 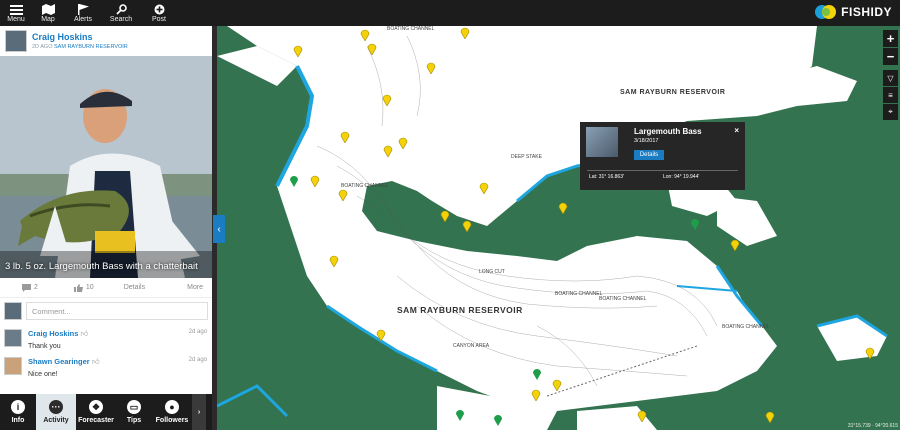 What do you see at coordinates (134, 287) in the screenshot?
I see `details-link: Details` at bounding box center [134, 287].